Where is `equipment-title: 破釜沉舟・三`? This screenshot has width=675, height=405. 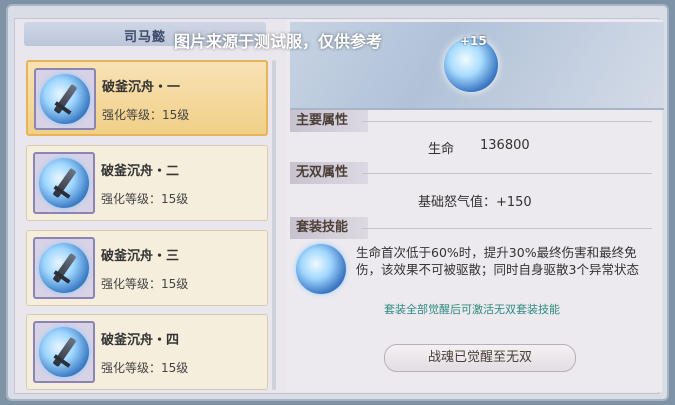 equipment-title: 破釜沉舟・三 is located at coordinates (140, 256).